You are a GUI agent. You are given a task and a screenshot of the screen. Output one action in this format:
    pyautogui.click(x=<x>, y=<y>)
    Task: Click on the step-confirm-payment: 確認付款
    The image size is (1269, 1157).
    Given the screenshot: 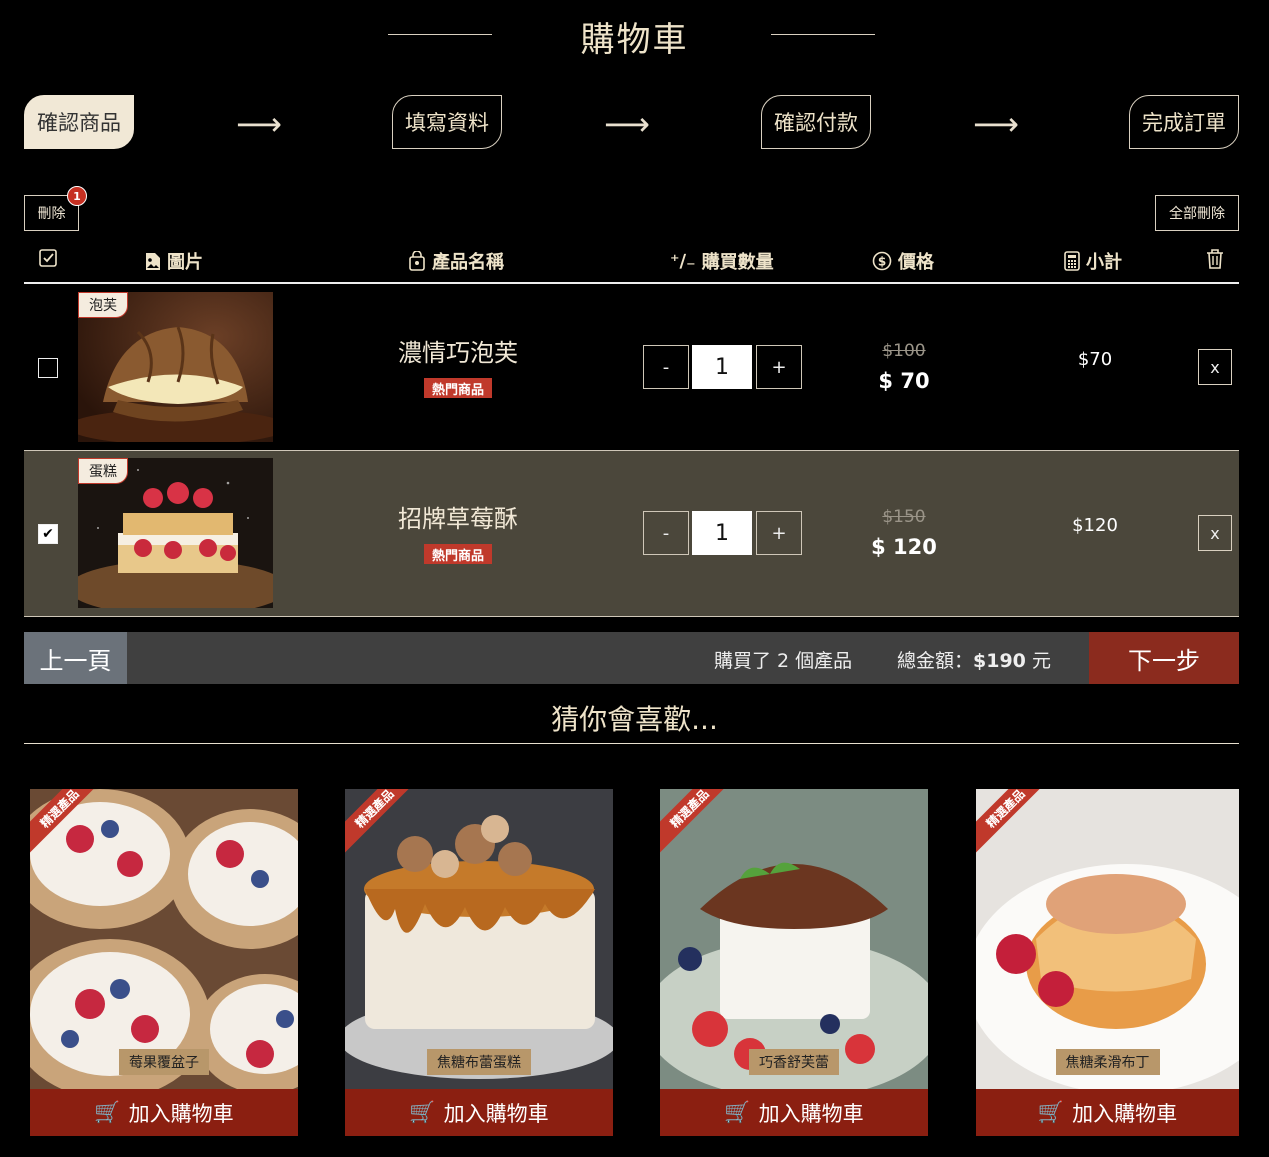 What is the action you would take?
    pyautogui.click(x=816, y=122)
    